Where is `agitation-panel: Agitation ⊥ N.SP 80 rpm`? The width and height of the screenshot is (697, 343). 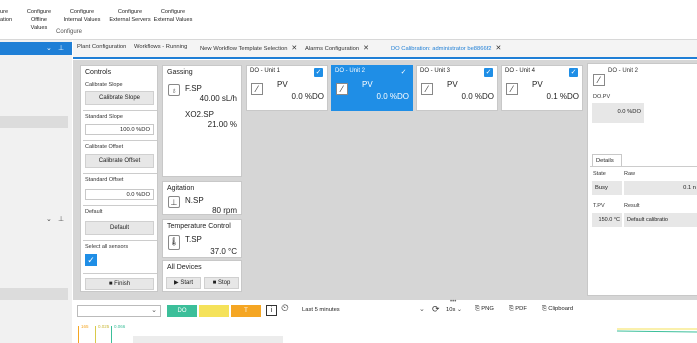
agitation-panel: Agitation ⊥ N.SP 80 rpm is located at coordinates (202, 198).